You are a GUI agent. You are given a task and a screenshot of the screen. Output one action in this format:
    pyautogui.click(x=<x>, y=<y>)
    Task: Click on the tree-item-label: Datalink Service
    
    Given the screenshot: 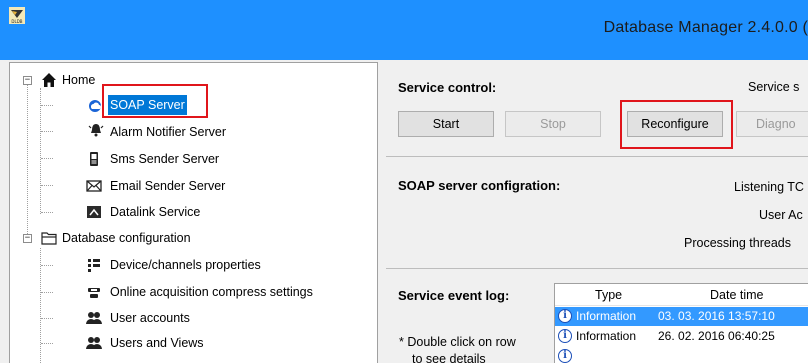 What is the action you would take?
    pyautogui.click(x=155, y=212)
    